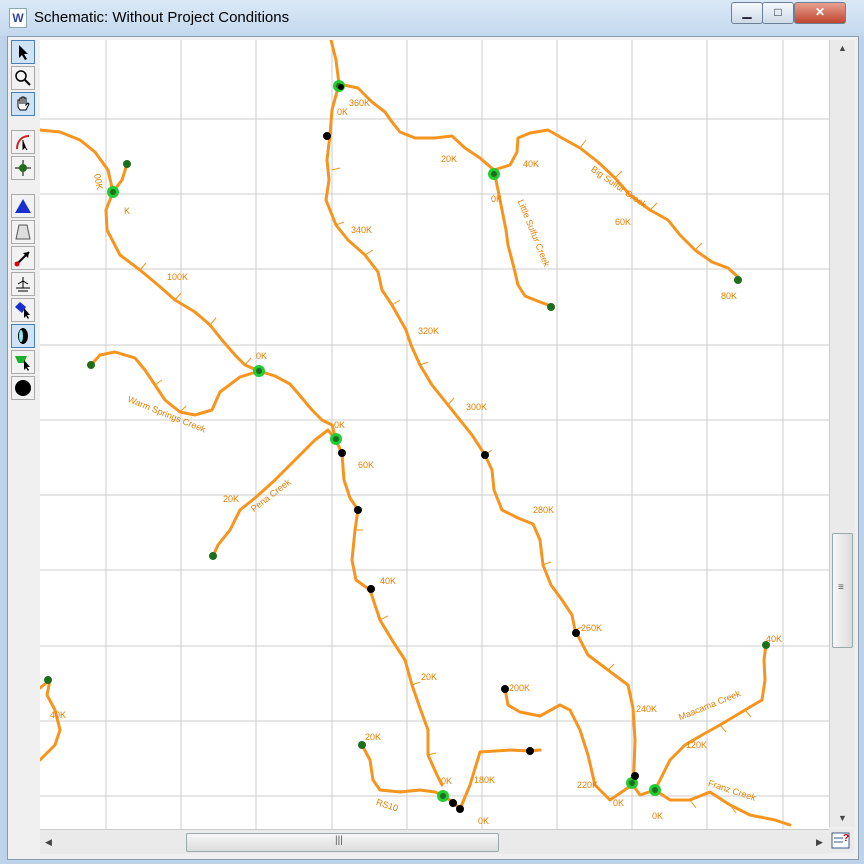 Image resolution: width=864 pixels, height=864 pixels. What do you see at coordinates (592, 628) in the screenshot?
I see `station-label: 260K` at bounding box center [592, 628].